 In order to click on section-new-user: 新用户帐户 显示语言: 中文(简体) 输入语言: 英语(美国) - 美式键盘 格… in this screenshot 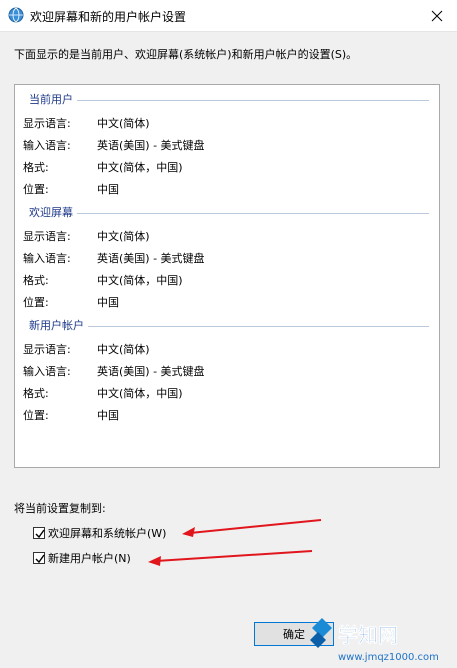, I will do `click(227, 370)`.